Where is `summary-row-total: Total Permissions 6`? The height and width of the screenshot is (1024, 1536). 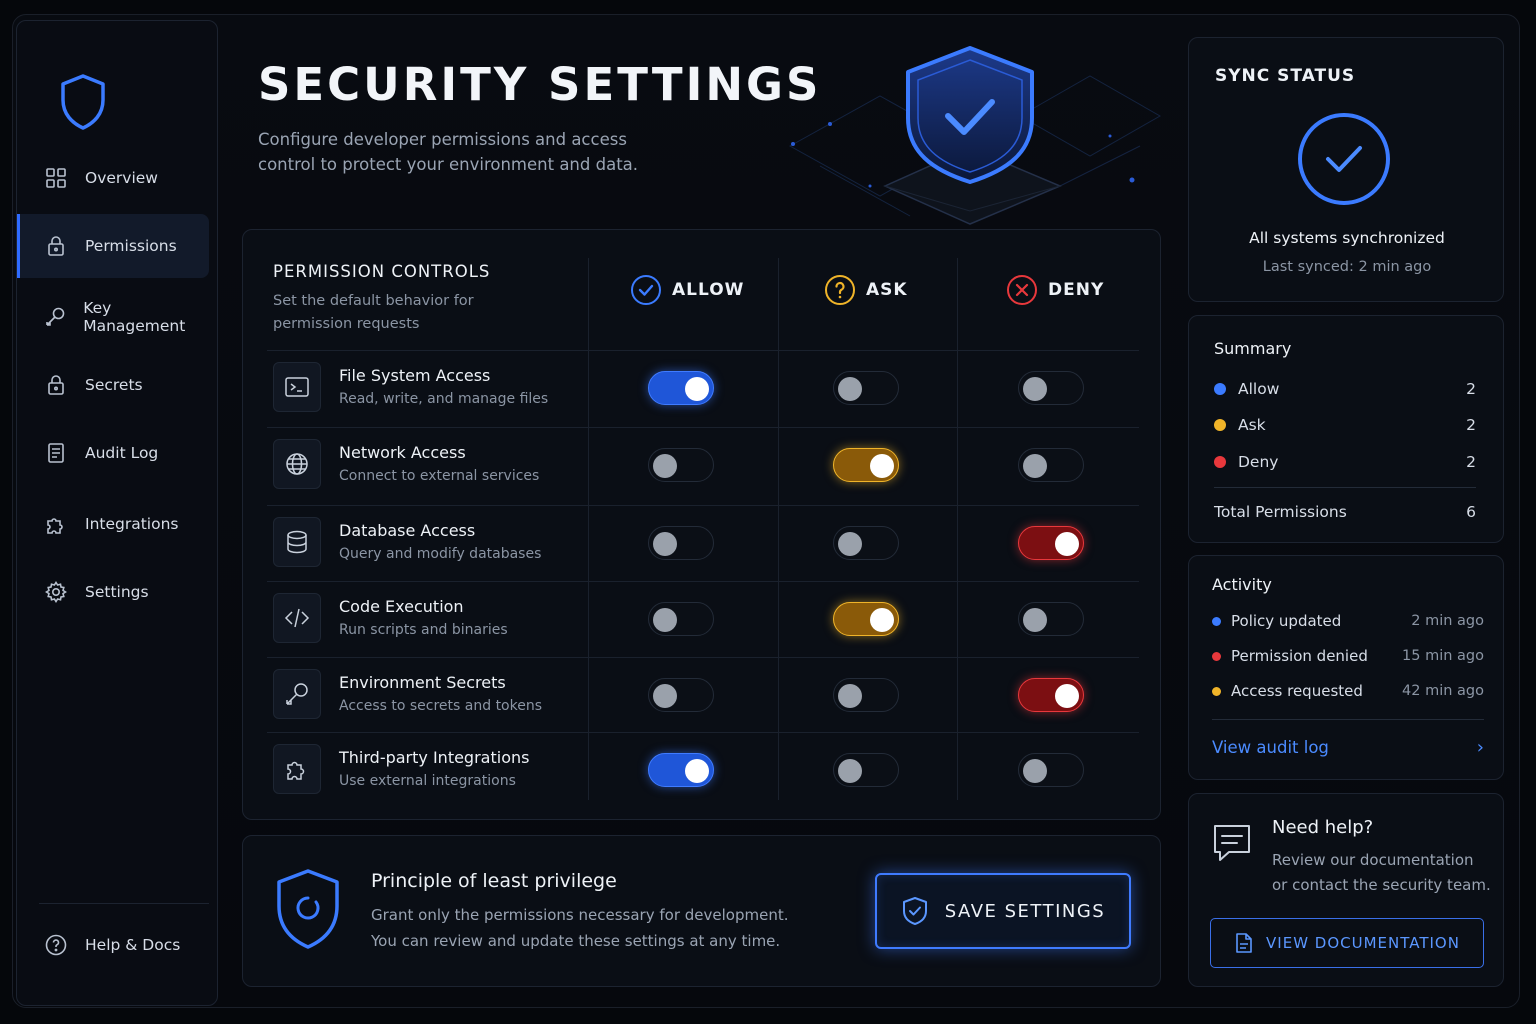
summary-row-total: Total Permissions 6 is located at coordinates (1345, 512).